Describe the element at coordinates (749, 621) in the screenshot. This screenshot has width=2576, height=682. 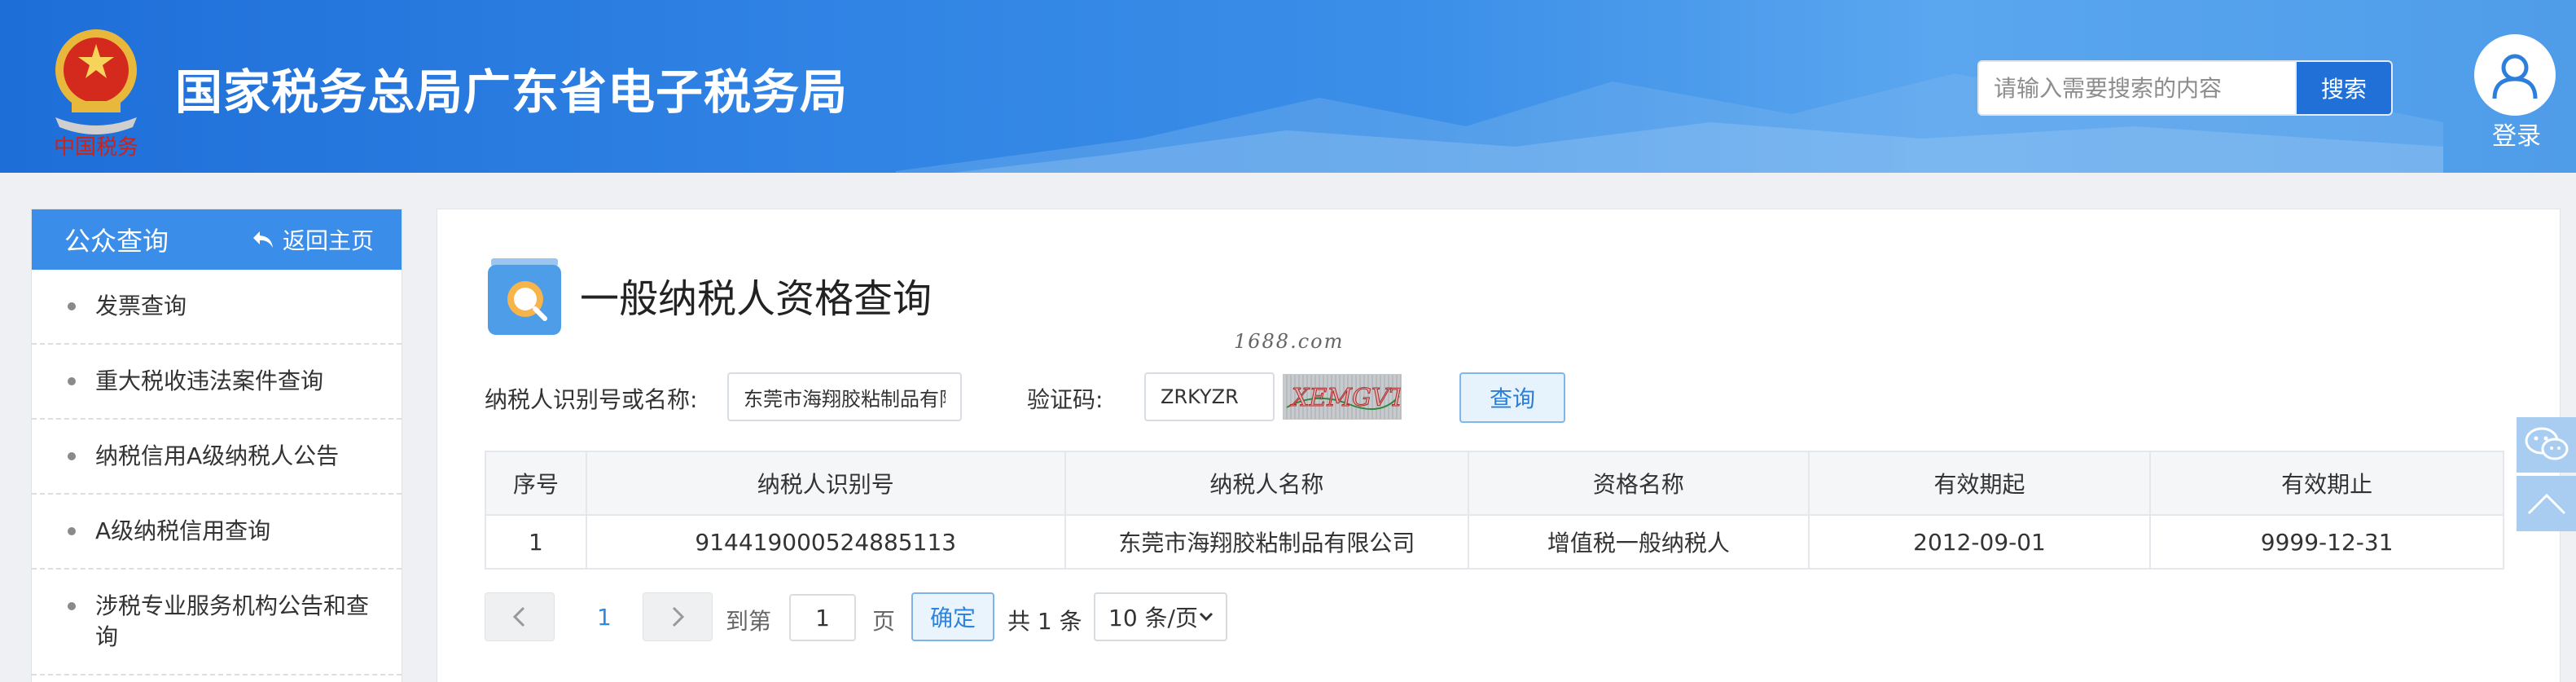
I see `goto-label: 到第` at that location.